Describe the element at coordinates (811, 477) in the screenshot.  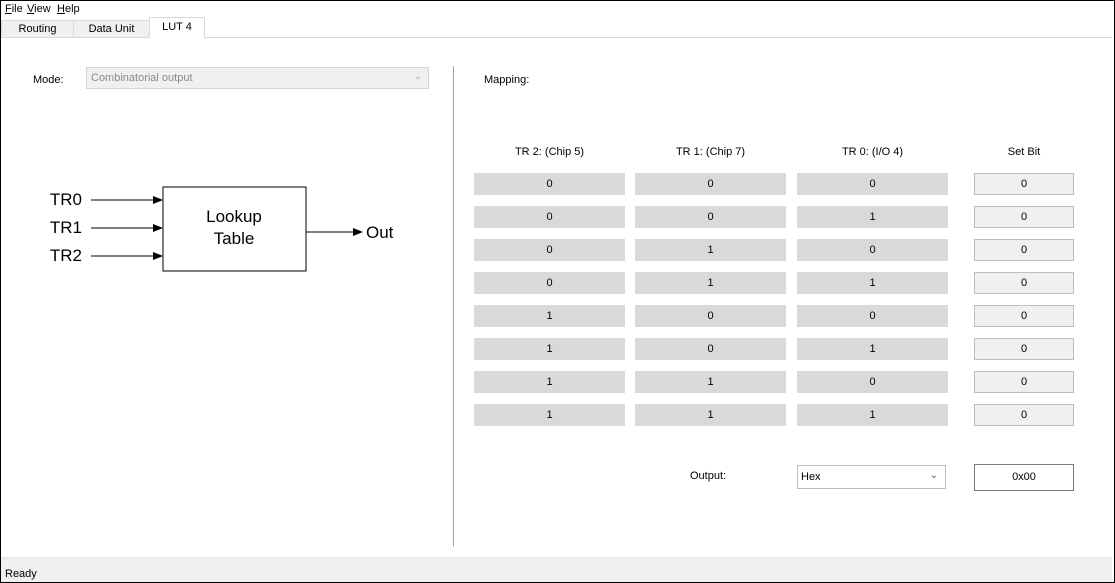
I see `output-format-value: Hex` at that location.